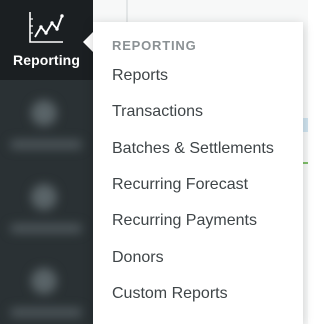 Image resolution: width=320 pixels, height=324 pixels. I want to click on menu-item-recurring-forecast: Recurring Forecast, so click(180, 185).